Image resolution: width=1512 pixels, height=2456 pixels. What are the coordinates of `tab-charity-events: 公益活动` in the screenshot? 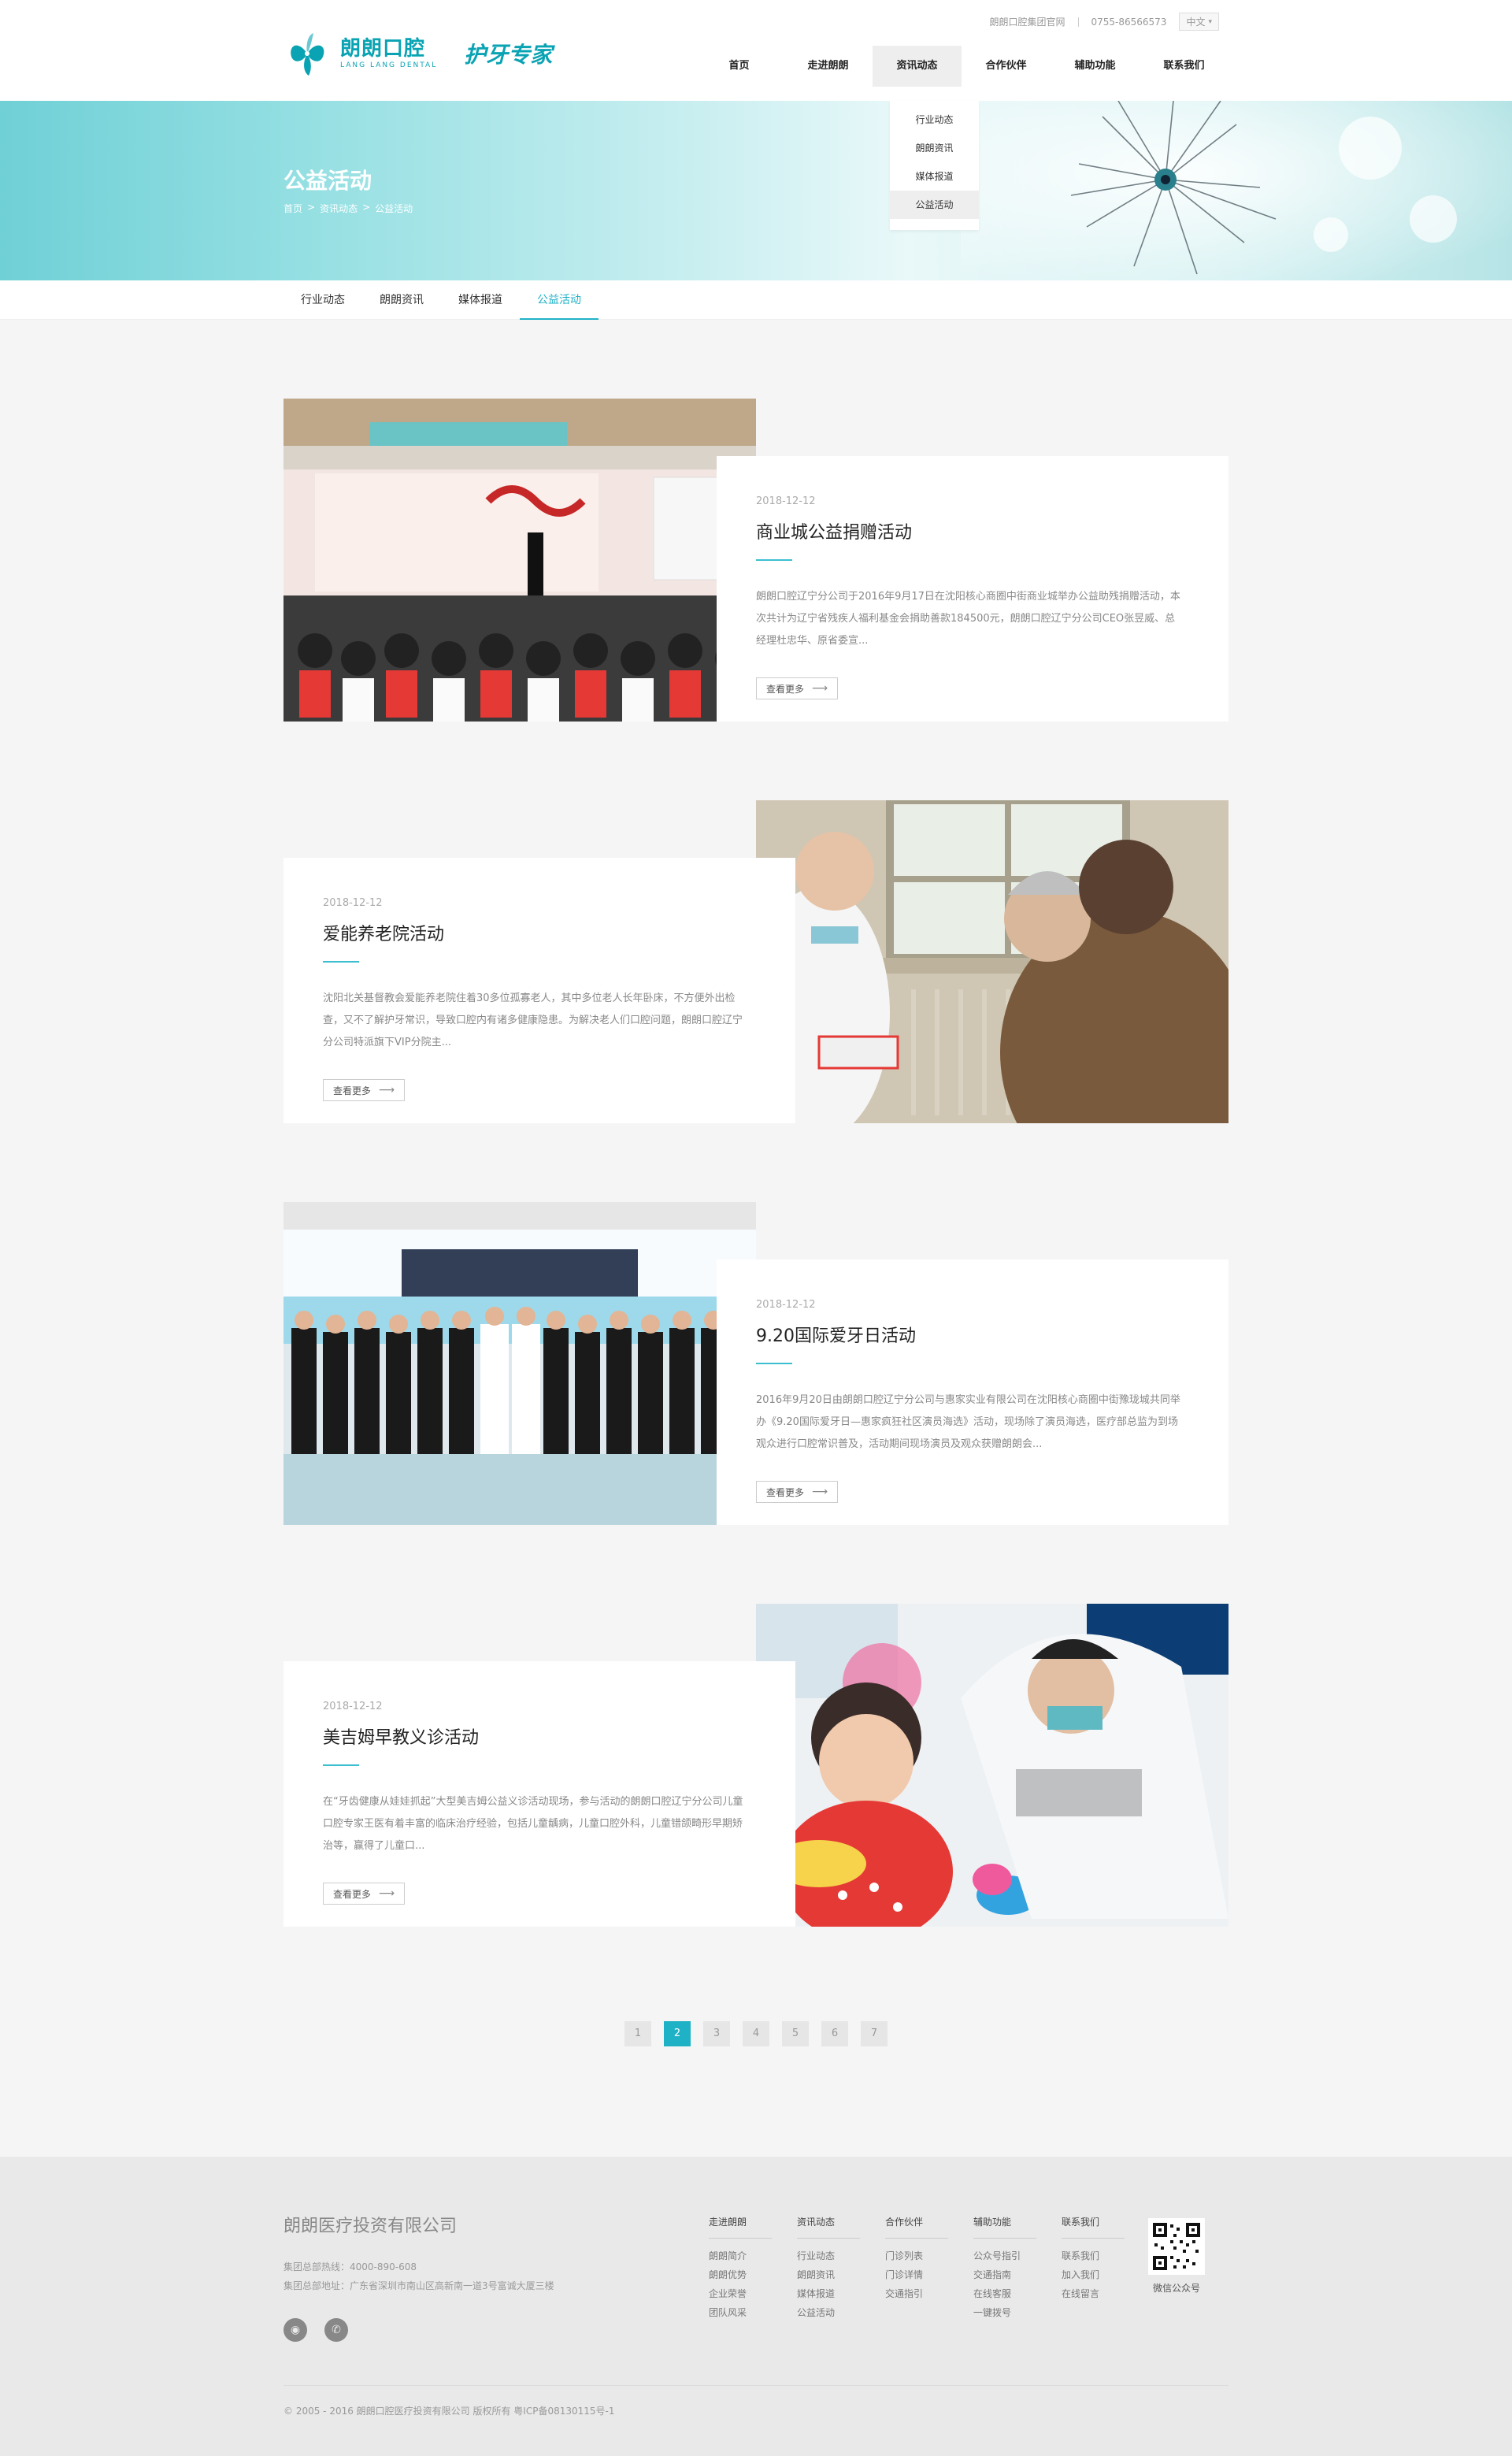 It's located at (559, 300).